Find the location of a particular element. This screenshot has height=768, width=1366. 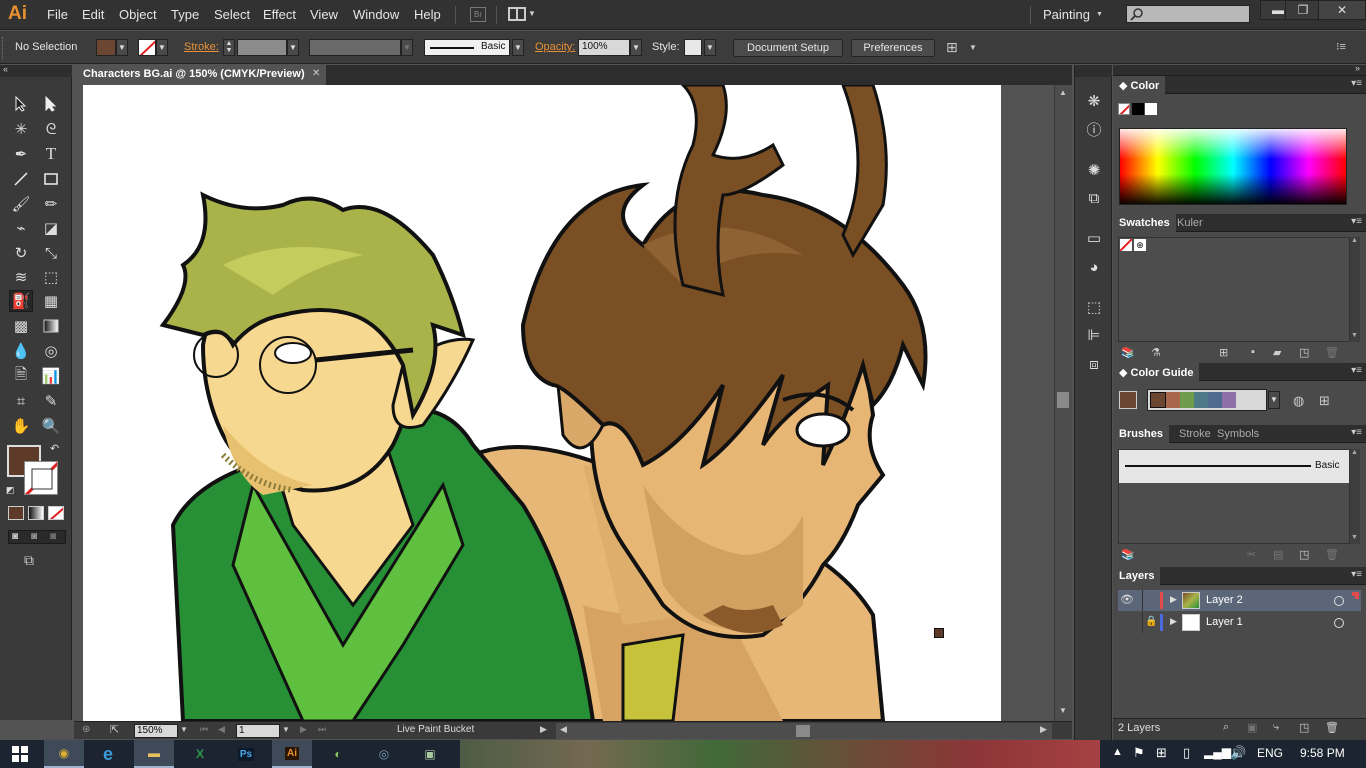

scroll-left-icon: ◀ is located at coordinates (563, 729).